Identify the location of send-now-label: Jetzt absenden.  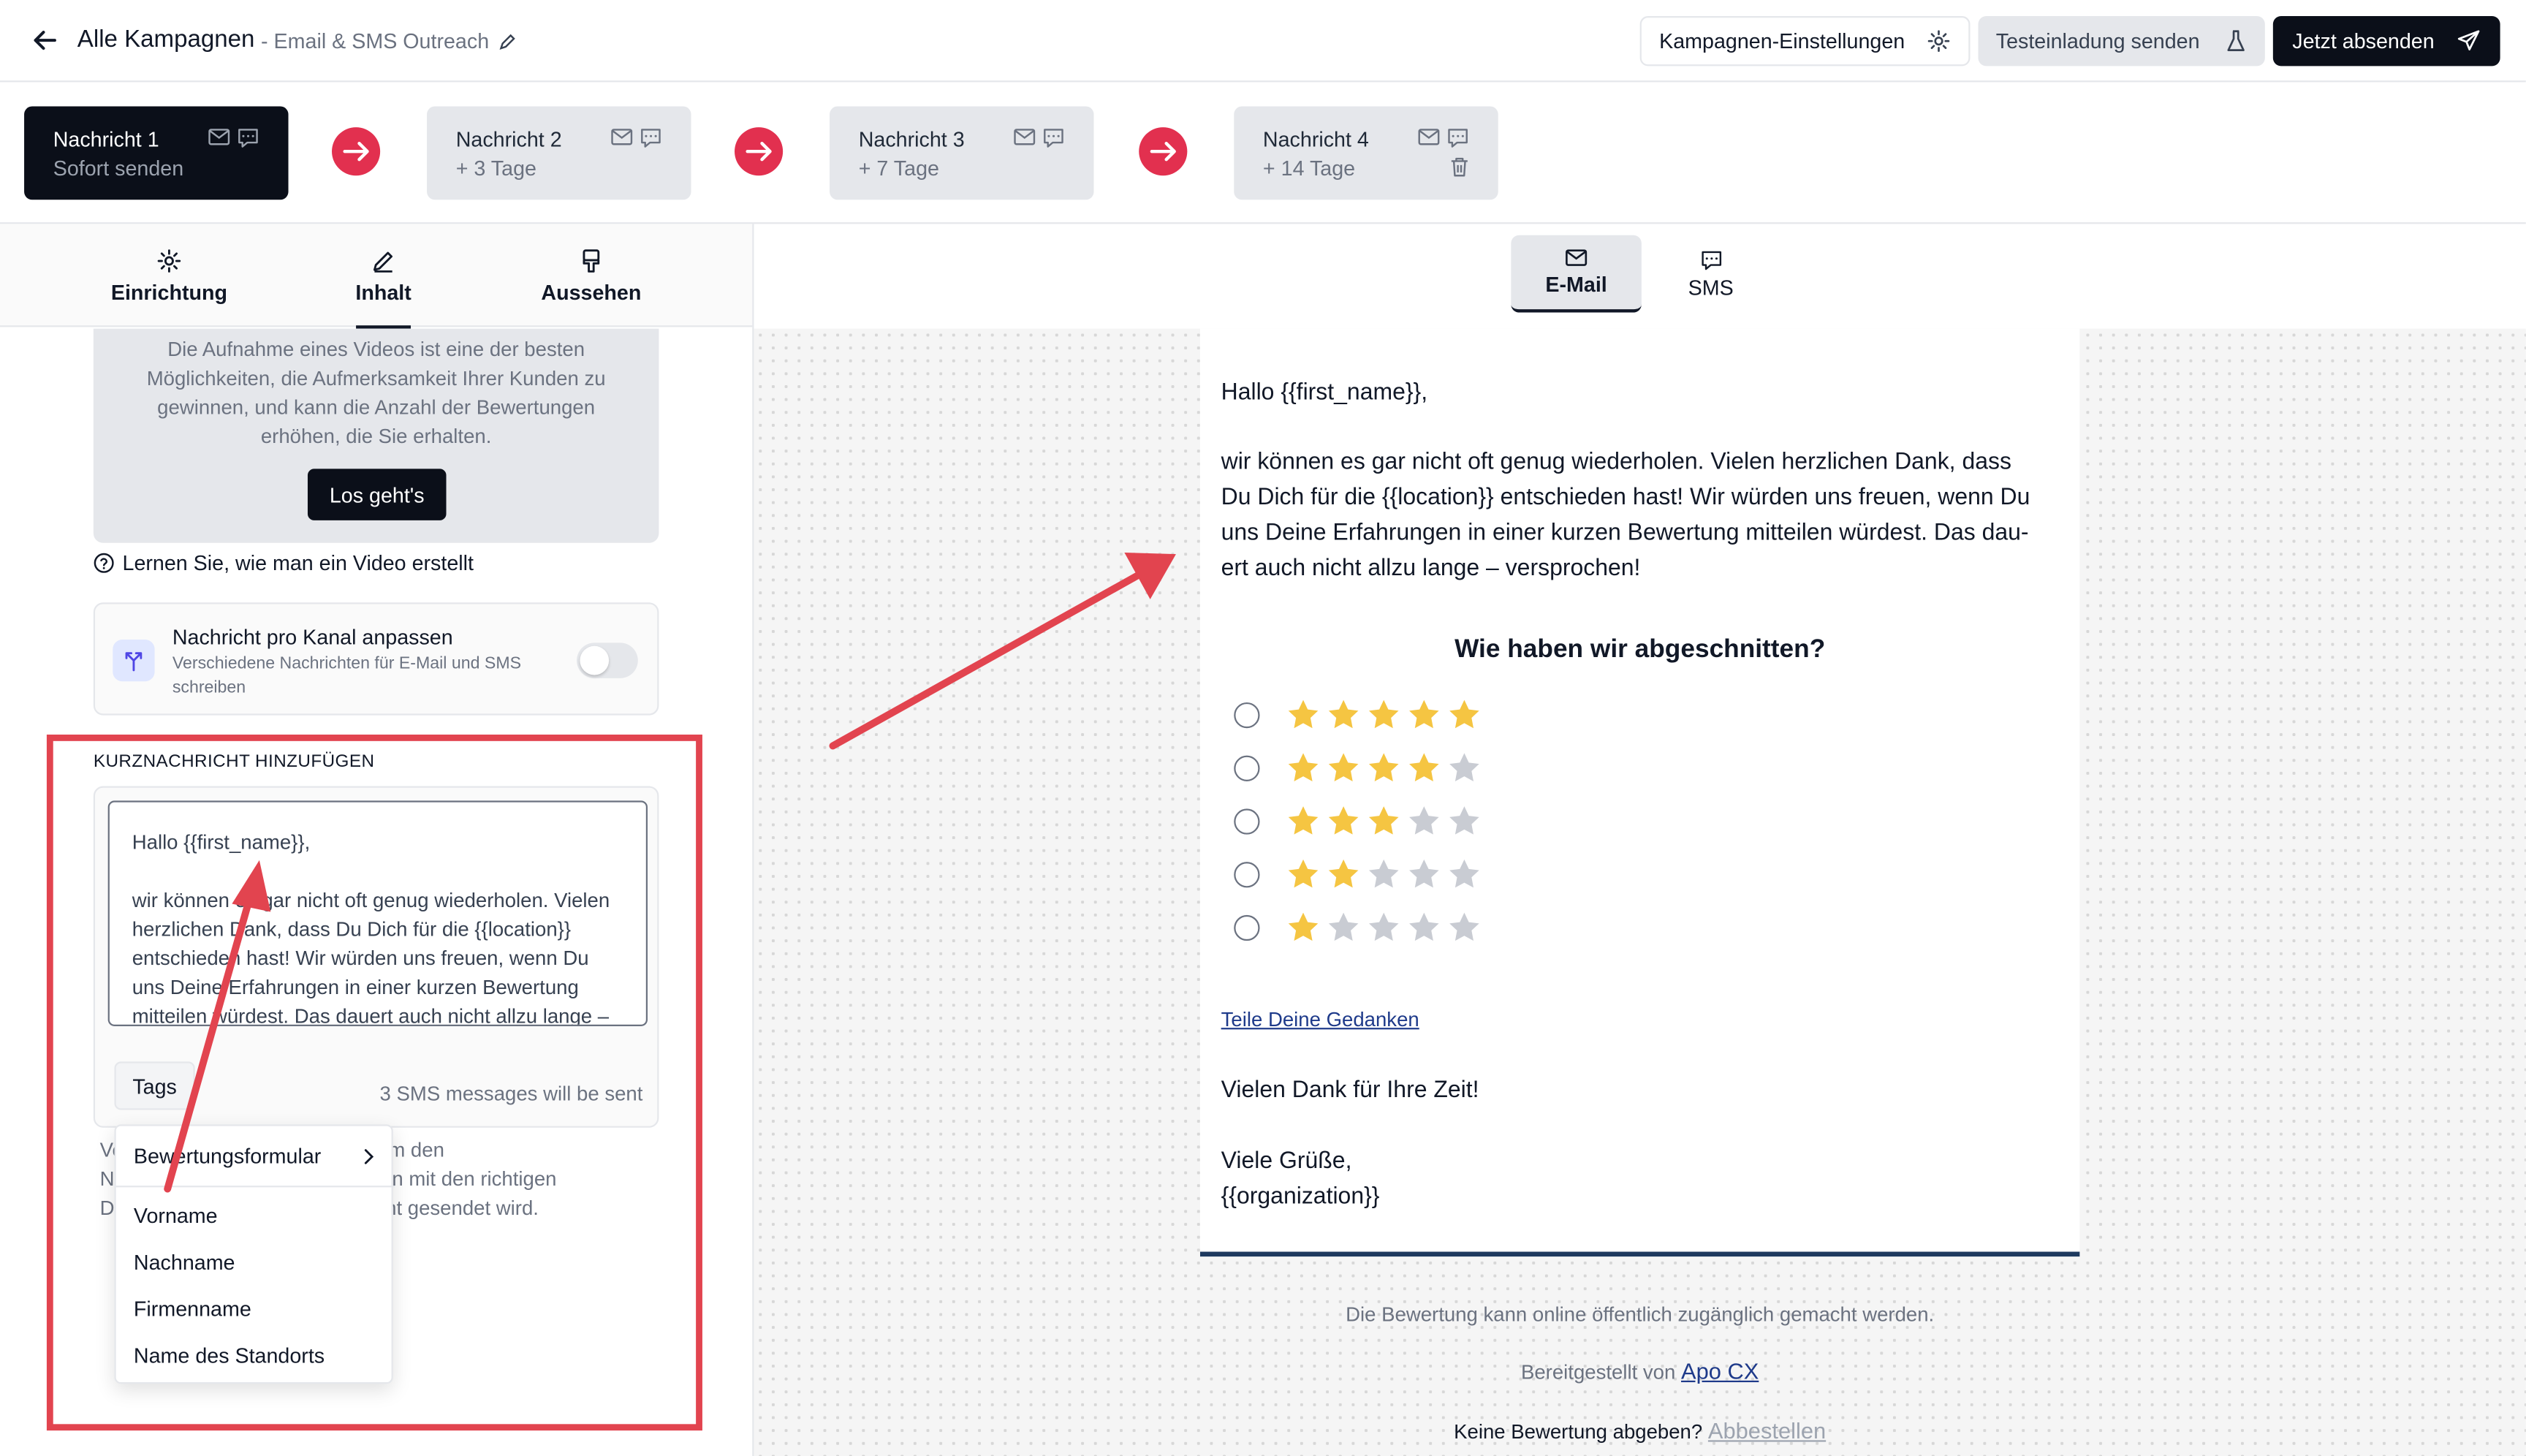
(2363, 41).